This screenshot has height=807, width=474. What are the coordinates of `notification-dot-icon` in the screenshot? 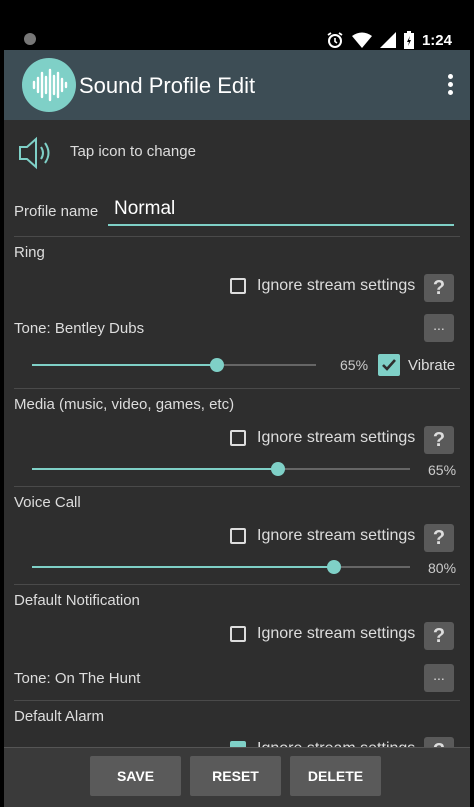 It's located at (30, 39).